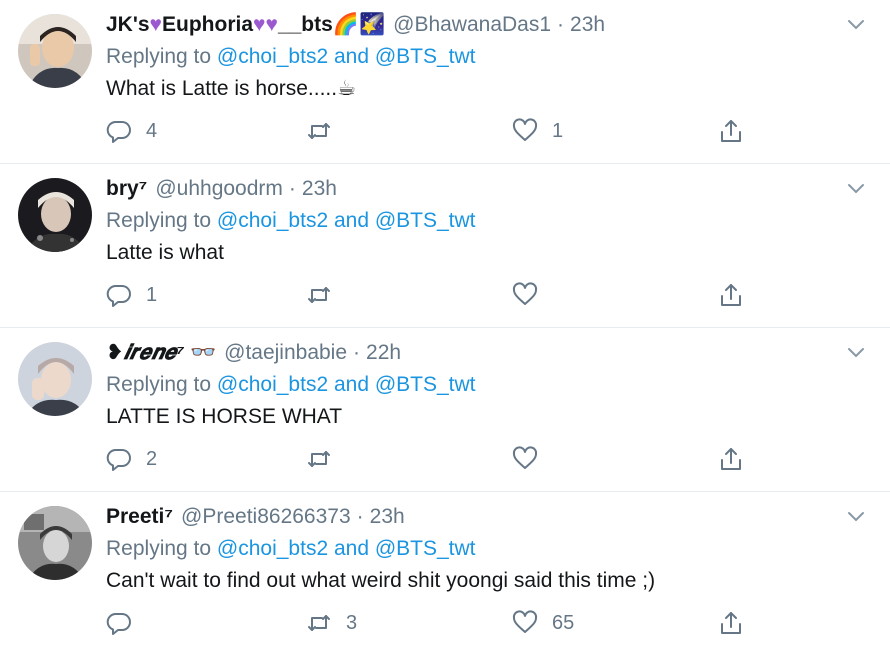  What do you see at coordinates (543, 623) in the screenshot?
I see `like-button: 65` at bounding box center [543, 623].